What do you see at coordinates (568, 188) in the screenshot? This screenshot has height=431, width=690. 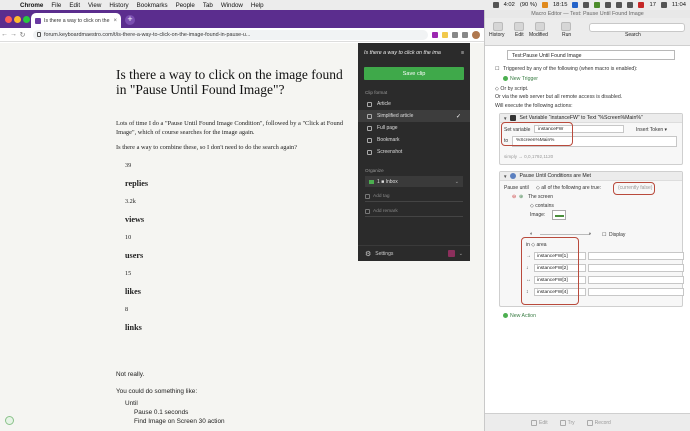 I see `all-of-popup: ◇ all of the following are true:` at bounding box center [568, 188].